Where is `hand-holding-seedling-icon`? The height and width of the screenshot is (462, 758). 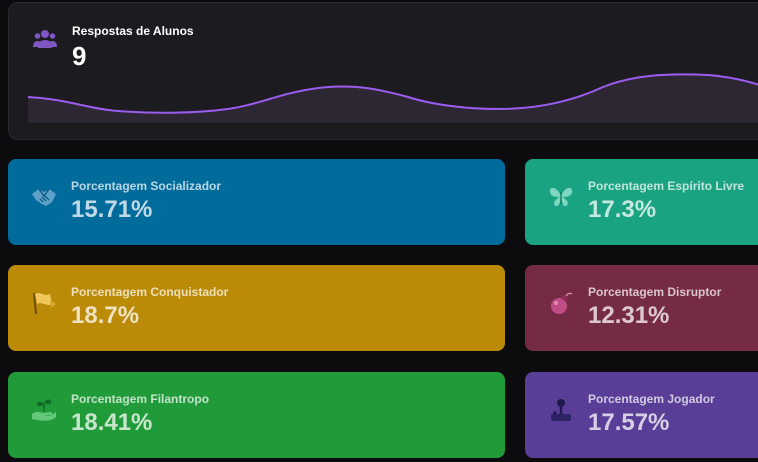
hand-holding-seedling-icon is located at coordinates (44, 410).